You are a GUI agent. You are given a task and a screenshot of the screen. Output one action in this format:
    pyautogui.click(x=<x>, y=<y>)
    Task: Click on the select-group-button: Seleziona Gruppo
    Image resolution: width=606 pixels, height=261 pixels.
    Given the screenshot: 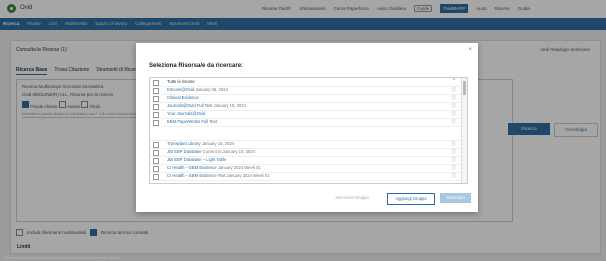 What is the action you would take?
    pyautogui.click(x=352, y=198)
    